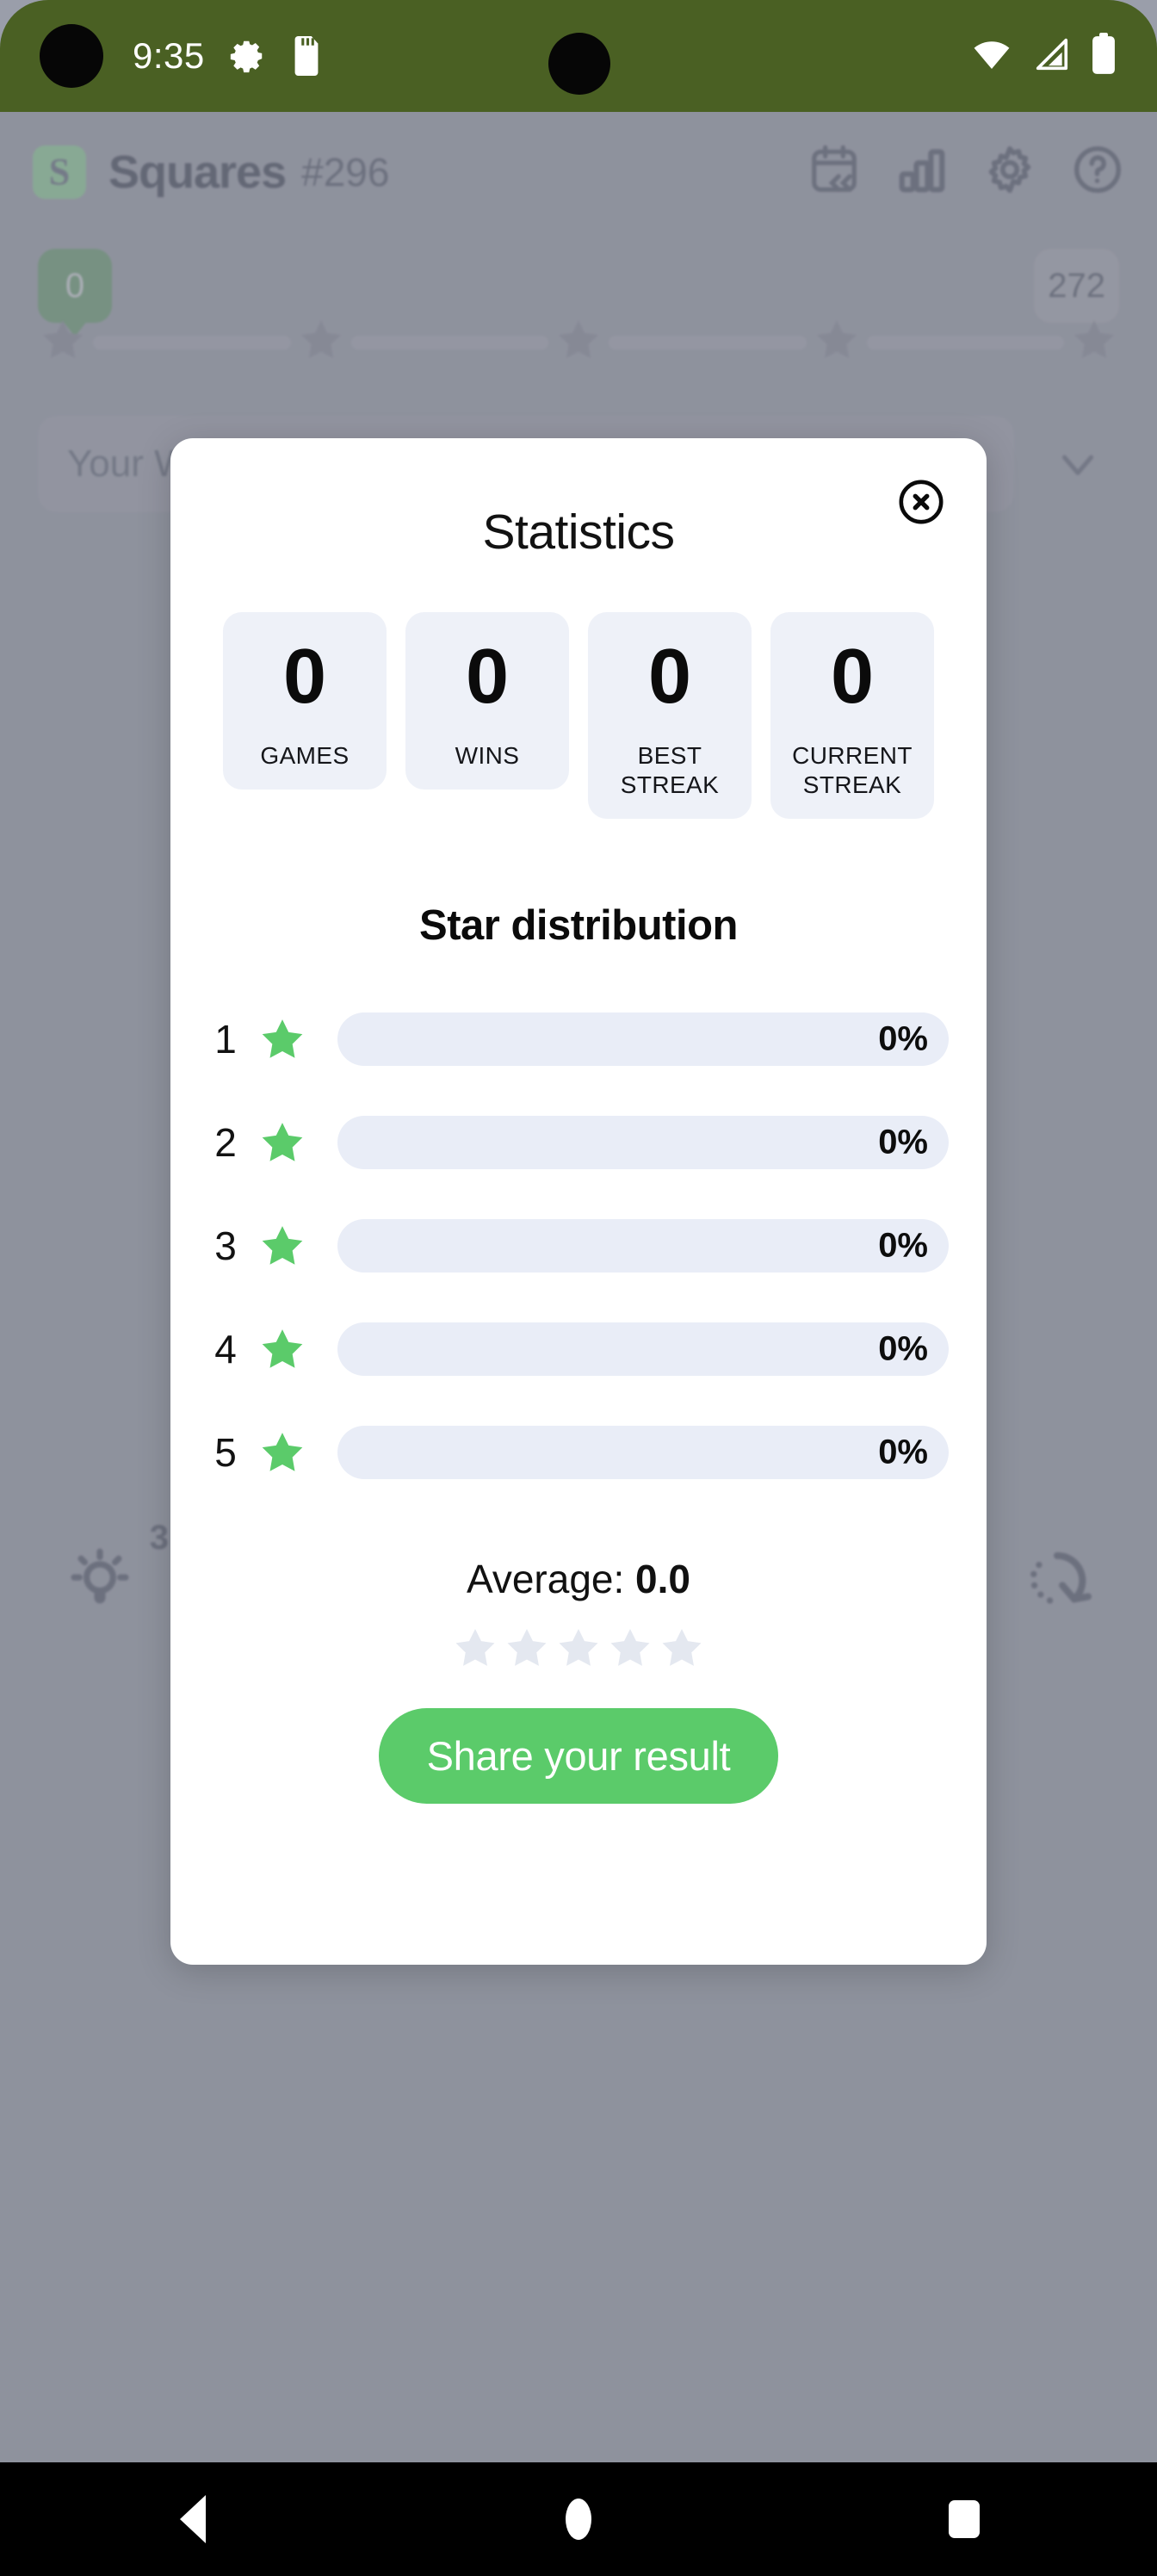 The height and width of the screenshot is (2576, 1157). I want to click on sd-card-icon, so click(306, 56).